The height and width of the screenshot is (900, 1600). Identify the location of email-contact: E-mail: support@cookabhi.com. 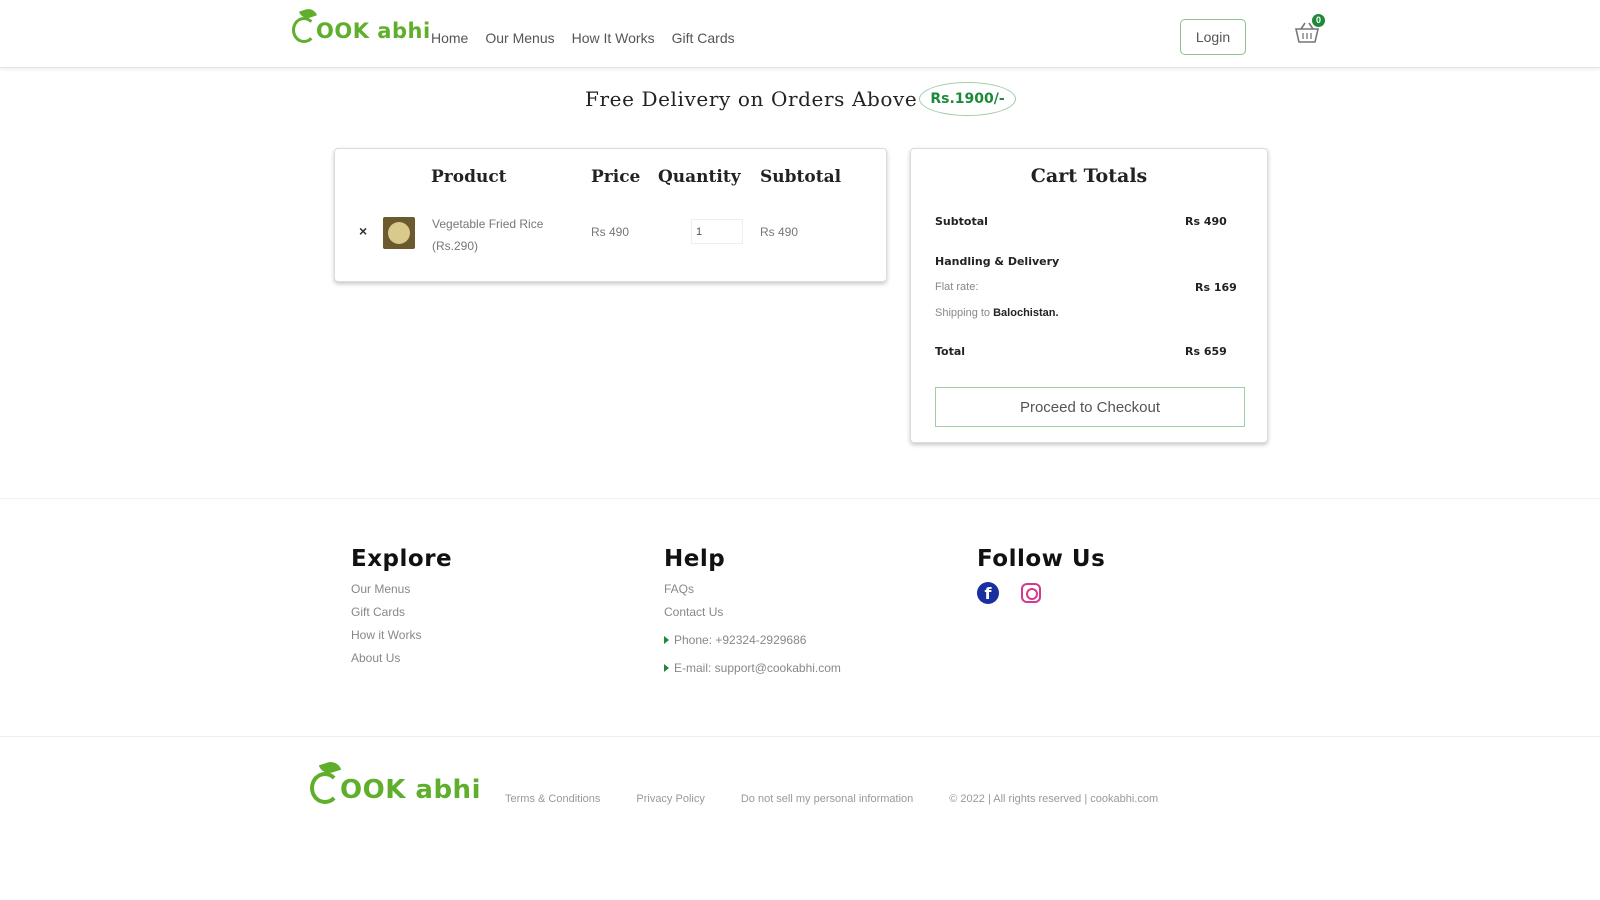
(752, 668).